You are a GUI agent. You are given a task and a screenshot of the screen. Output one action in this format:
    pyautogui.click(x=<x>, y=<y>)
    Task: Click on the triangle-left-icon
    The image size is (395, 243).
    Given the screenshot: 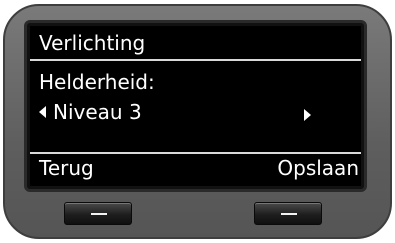 What is the action you would take?
    pyautogui.click(x=42, y=112)
    